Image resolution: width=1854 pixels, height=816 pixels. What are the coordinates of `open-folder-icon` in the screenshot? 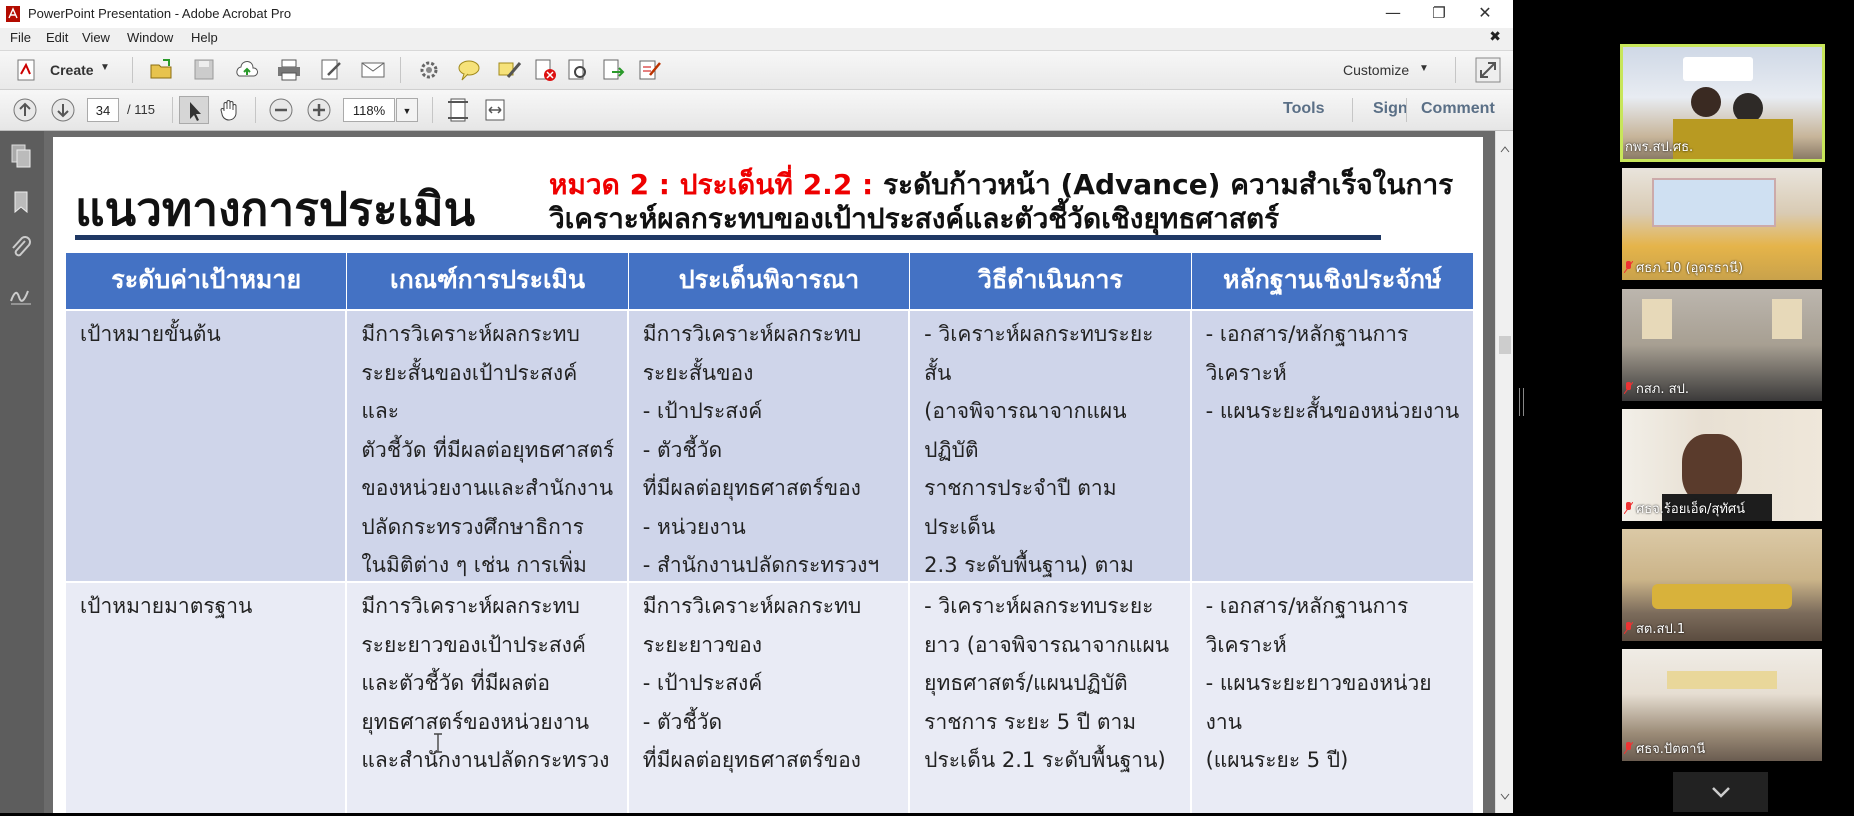 It's located at (162, 70).